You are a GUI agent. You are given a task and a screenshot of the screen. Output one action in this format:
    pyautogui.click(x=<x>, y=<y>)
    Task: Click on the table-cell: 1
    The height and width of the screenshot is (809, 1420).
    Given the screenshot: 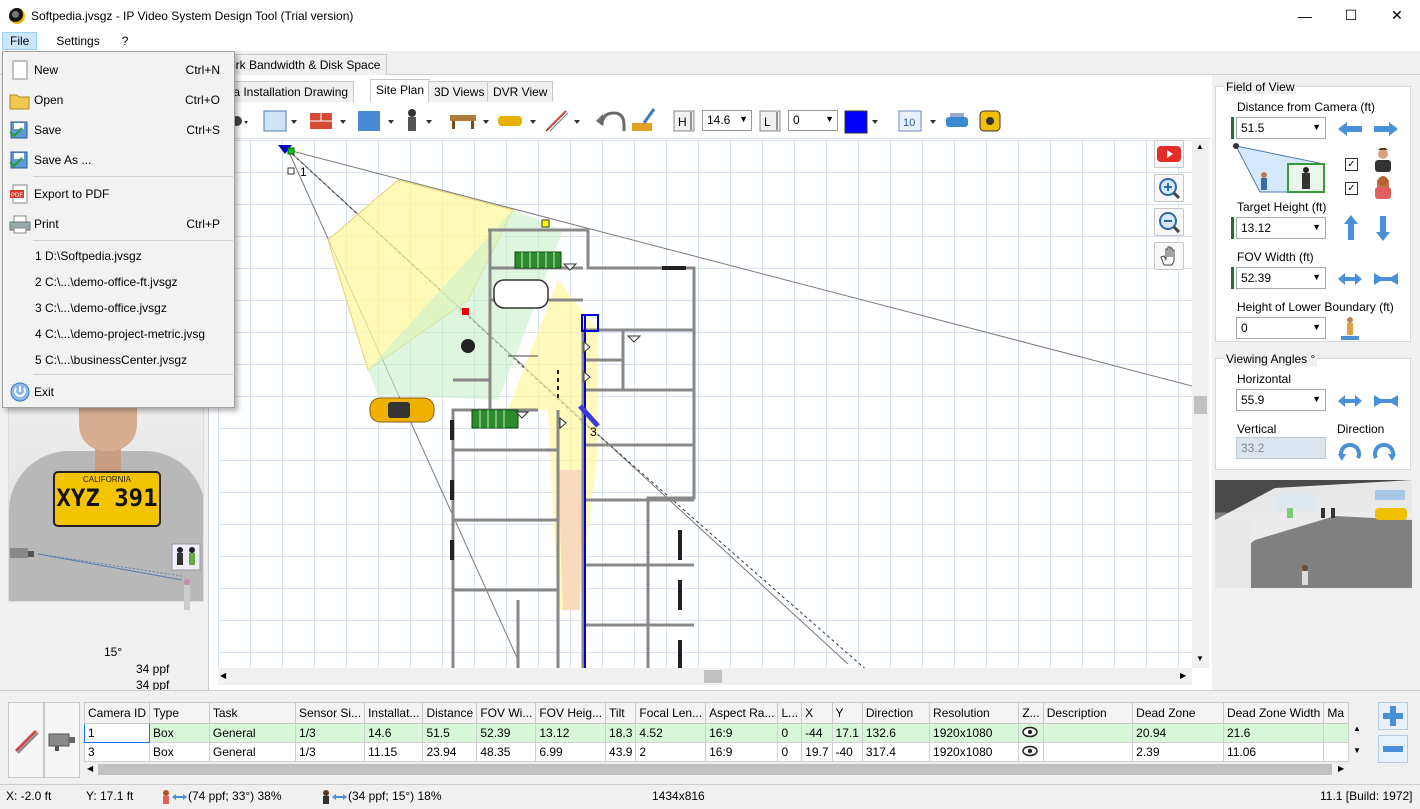 What is the action you would take?
    pyautogui.click(x=117, y=733)
    